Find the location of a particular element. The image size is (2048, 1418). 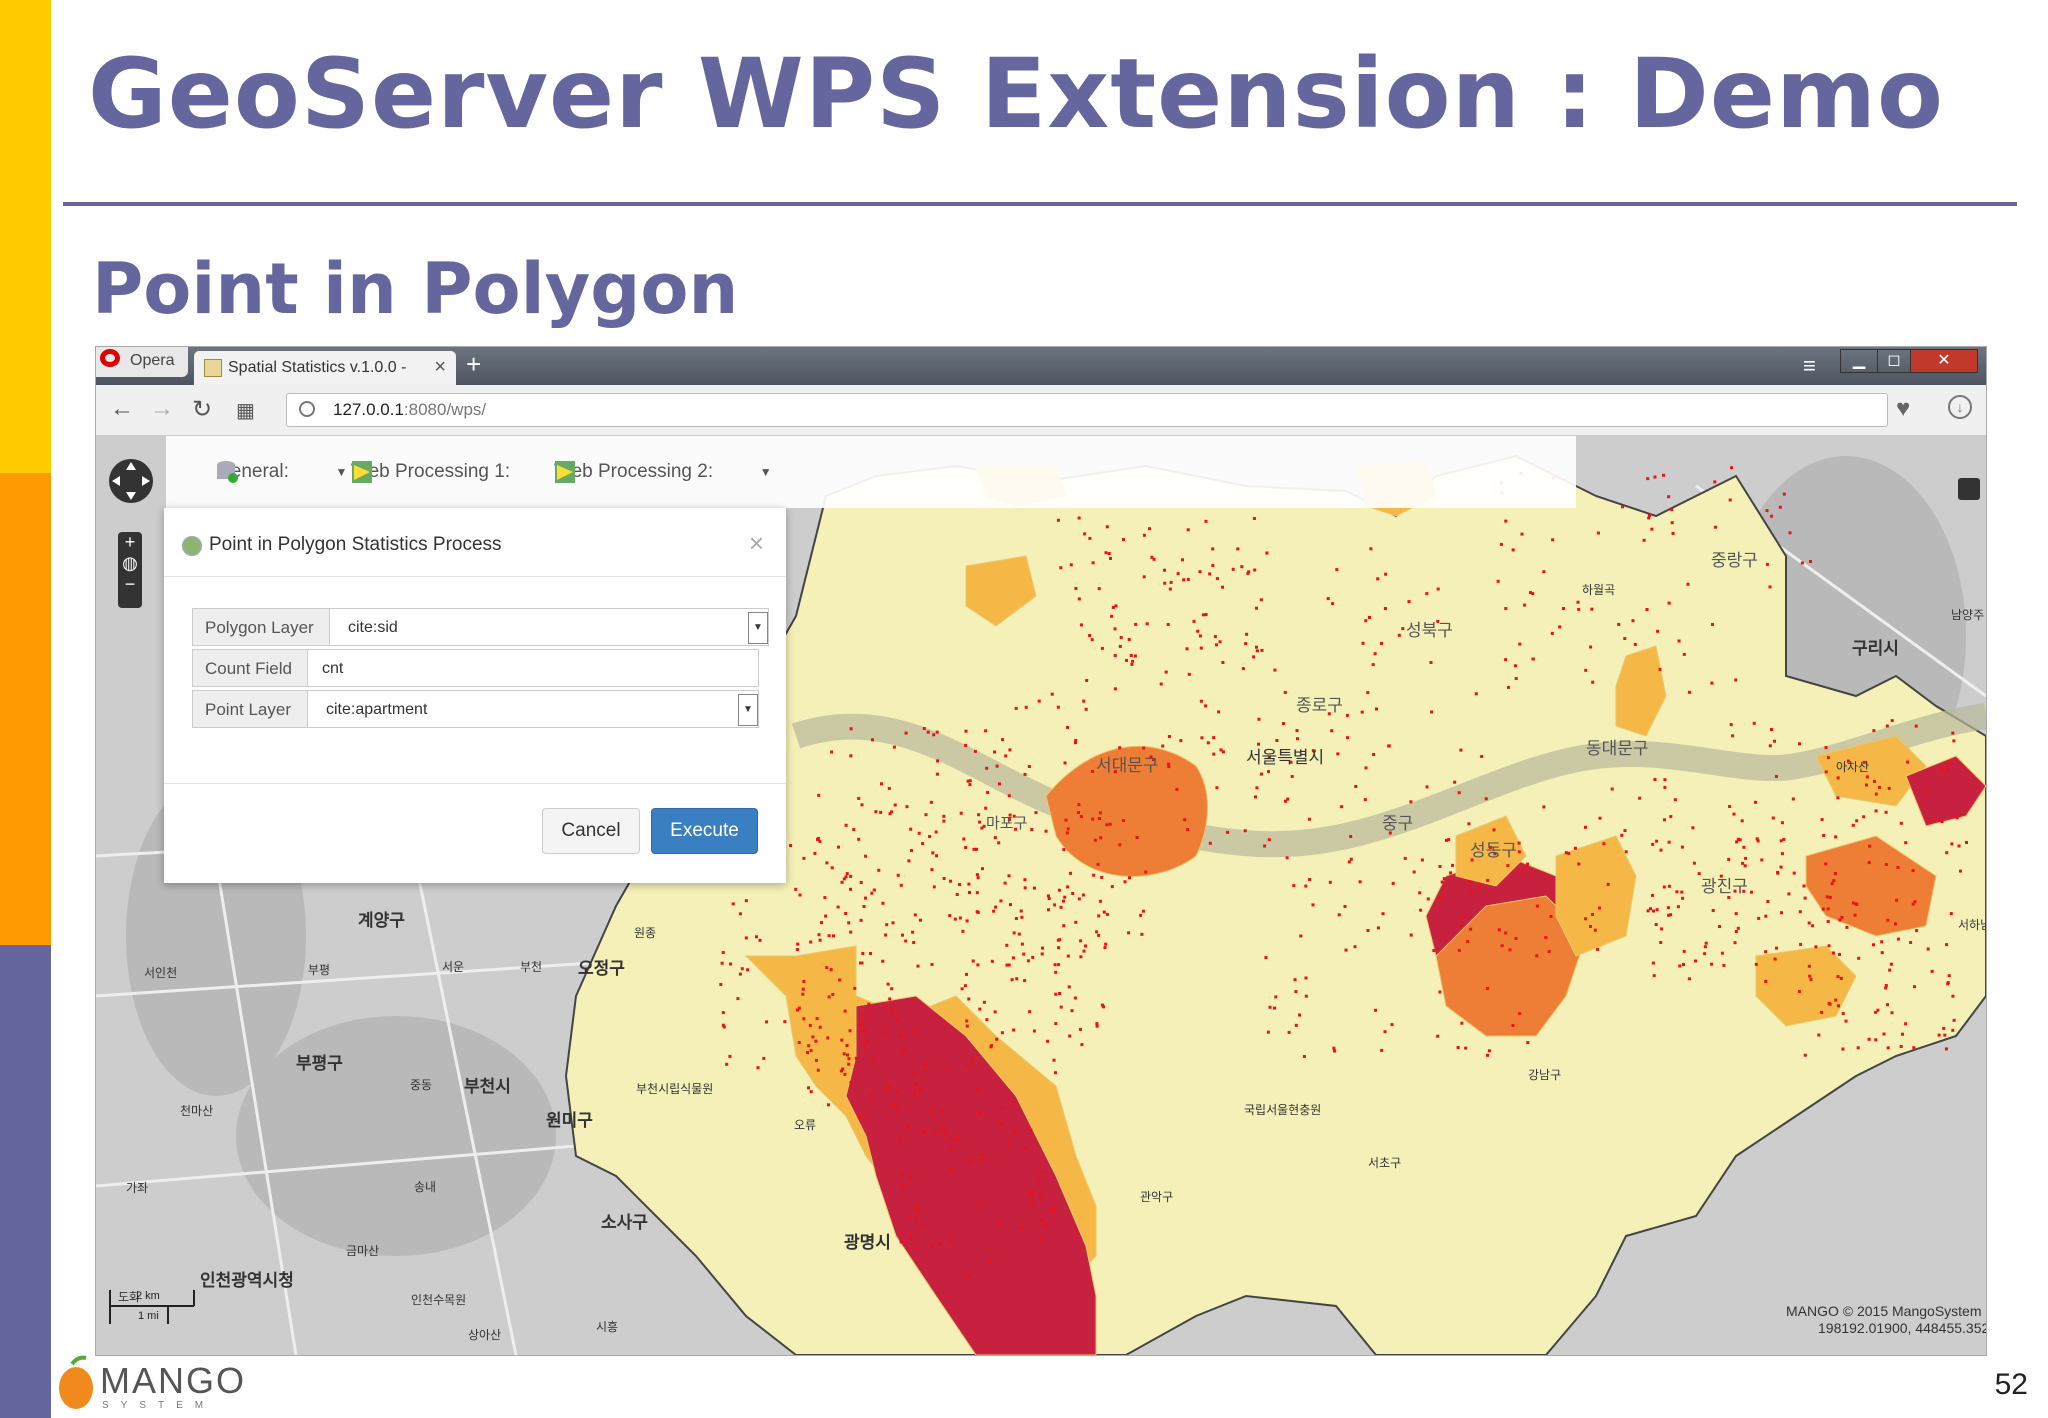

zoom-control: + ◍ − is located at coordinates (130, 570).